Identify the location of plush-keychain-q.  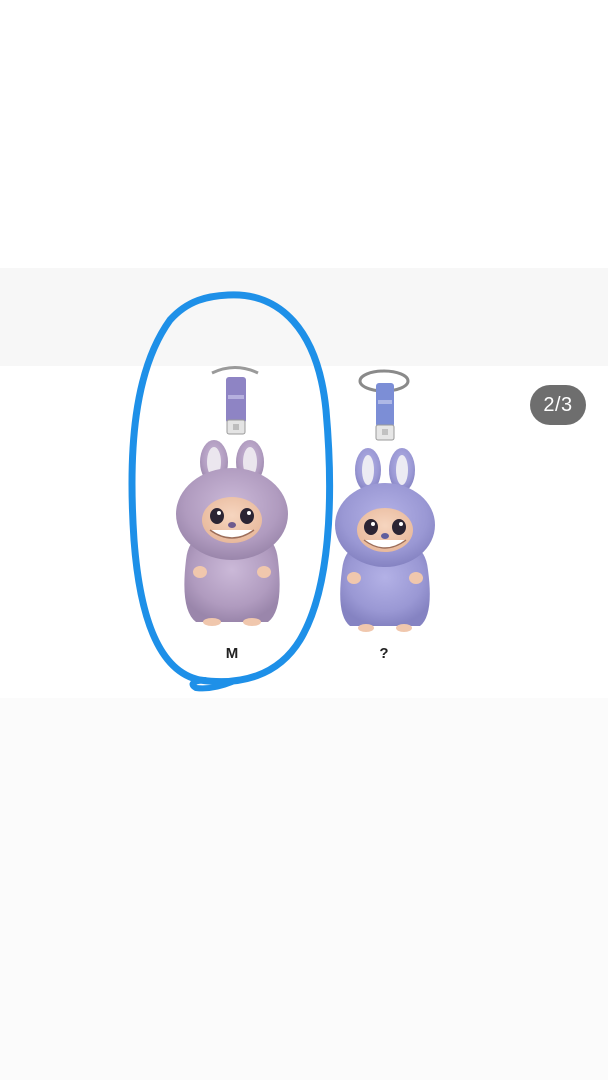
(385, 500).